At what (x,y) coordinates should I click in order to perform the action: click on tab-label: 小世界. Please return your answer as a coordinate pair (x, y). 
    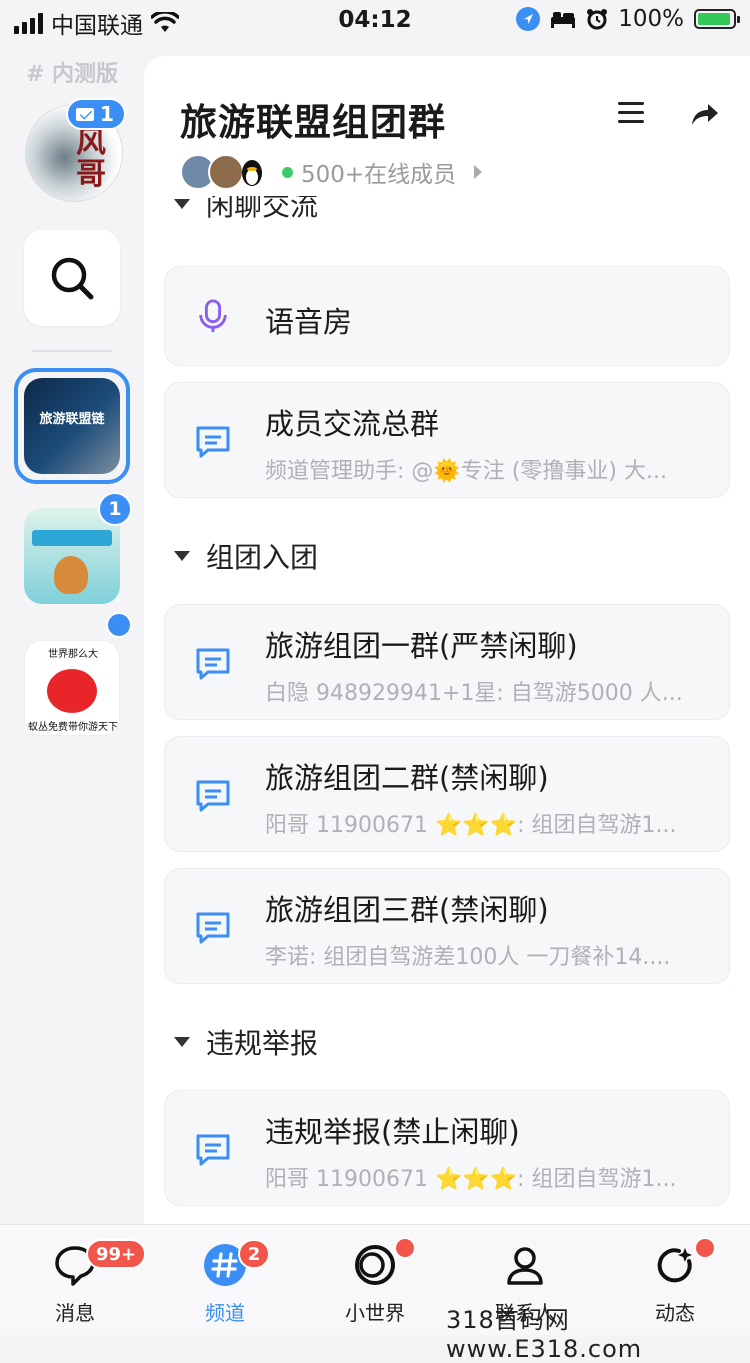
    Looking at the image, I should click on (375, 1313).